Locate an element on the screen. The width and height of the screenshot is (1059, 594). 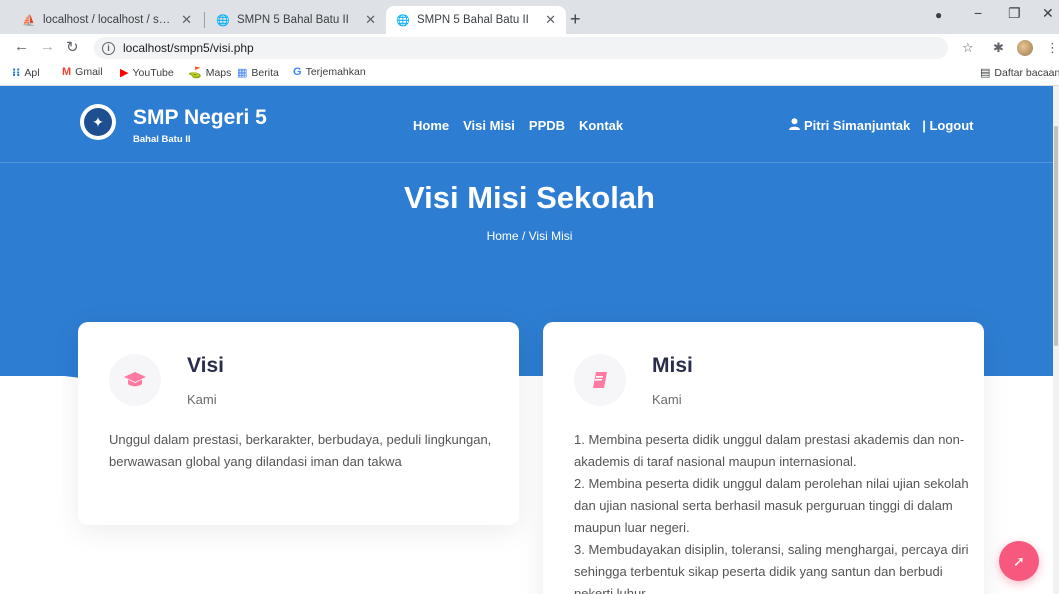
close-window-button: ✕ is located at coordinates (1048, 13).